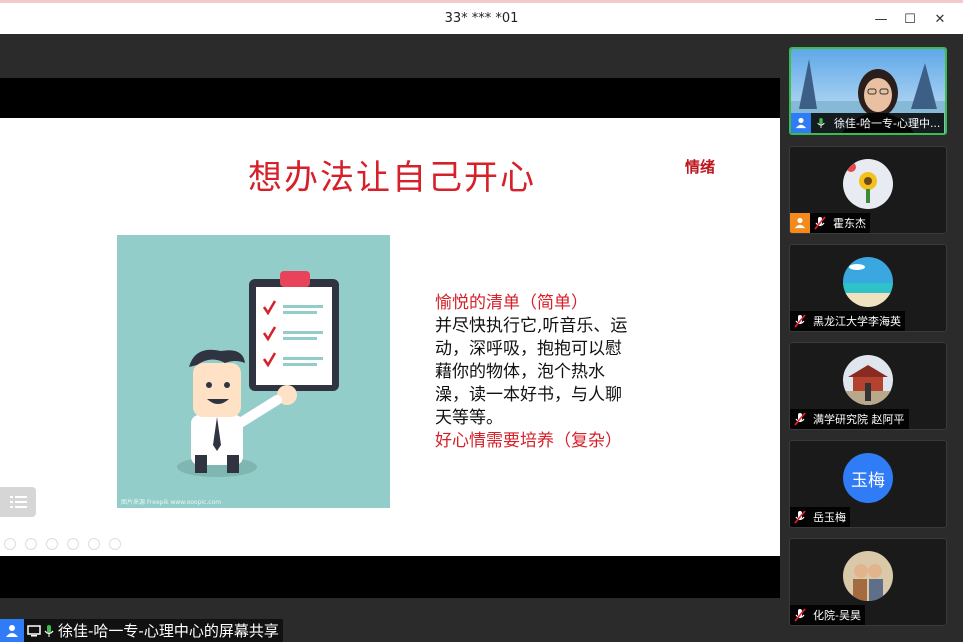 Image resolution: width=963 pixels, height=642 pixels. I want to click on window-titlebar: 33* *** *01 — ☐ ✕, so click(481, 17).